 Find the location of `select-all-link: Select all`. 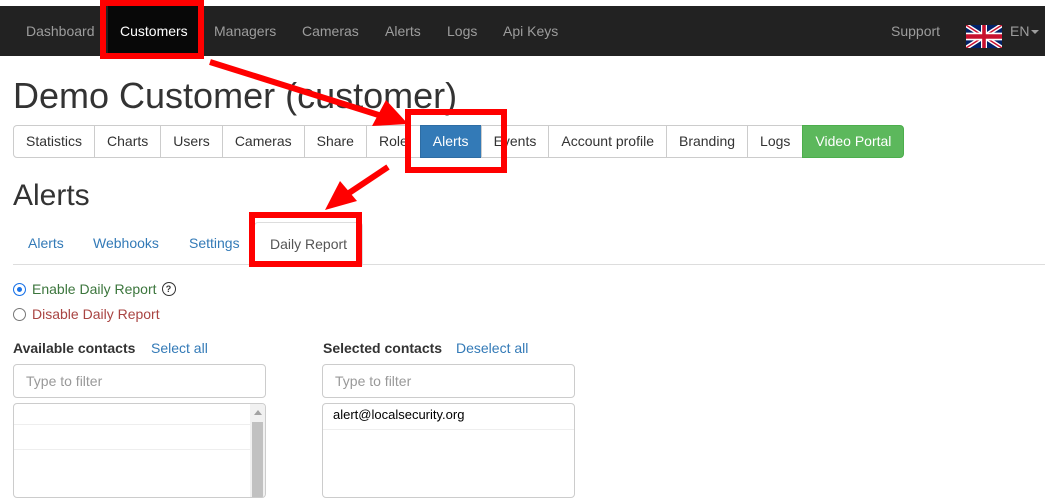

select-all-link: Select all is located at coordinates (179, 348).